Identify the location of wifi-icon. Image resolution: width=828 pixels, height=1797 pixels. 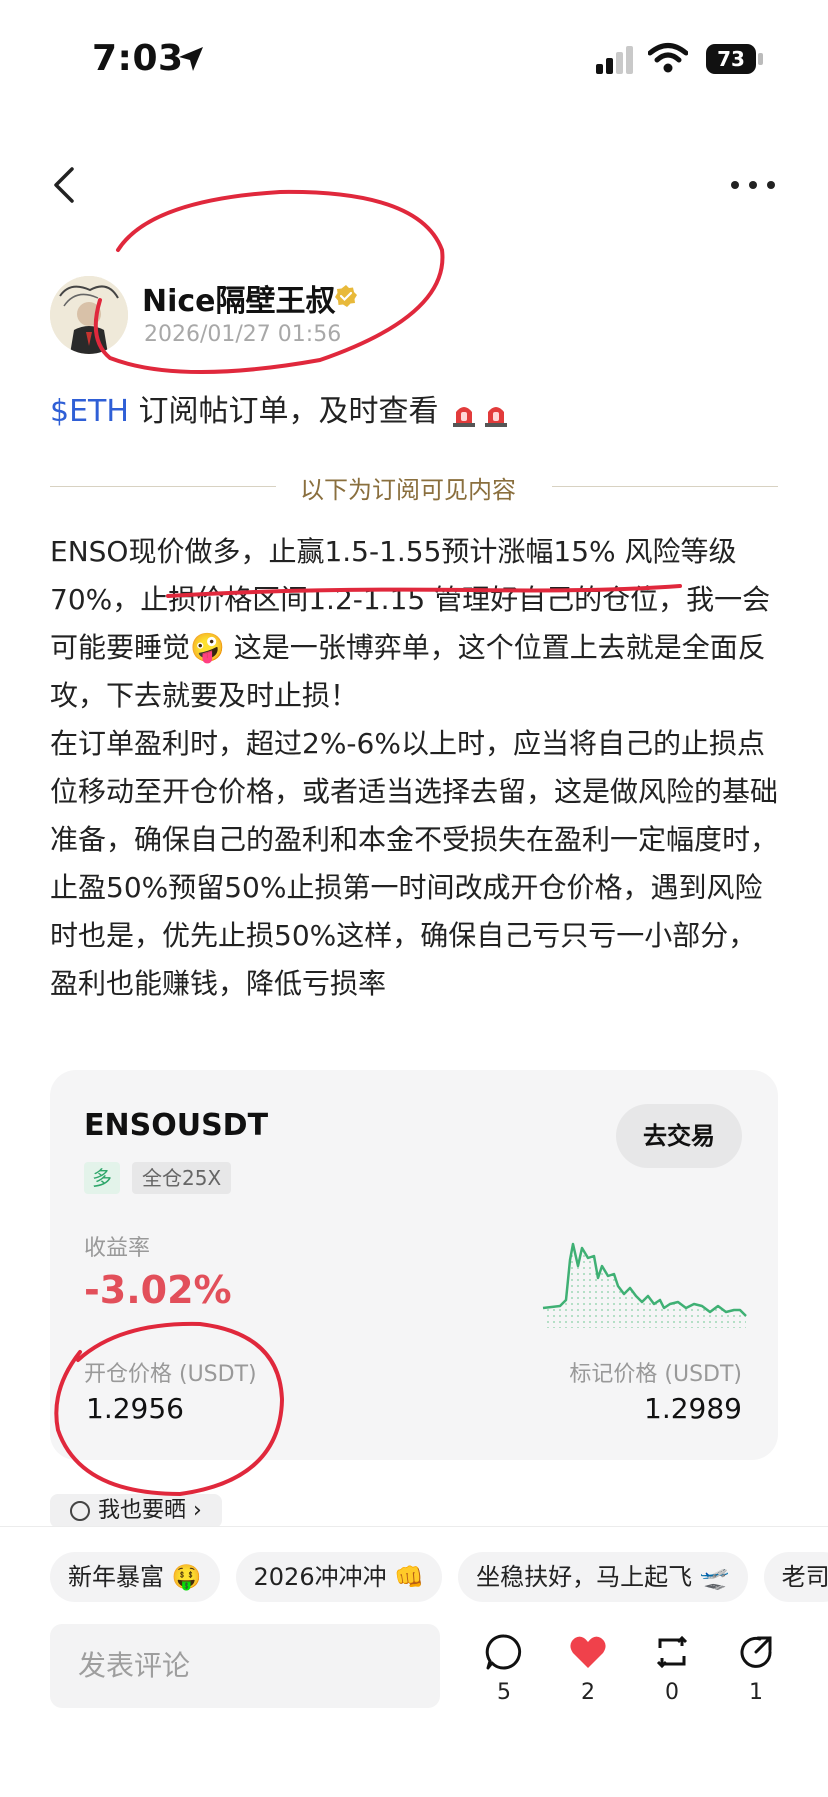
(668, 58).